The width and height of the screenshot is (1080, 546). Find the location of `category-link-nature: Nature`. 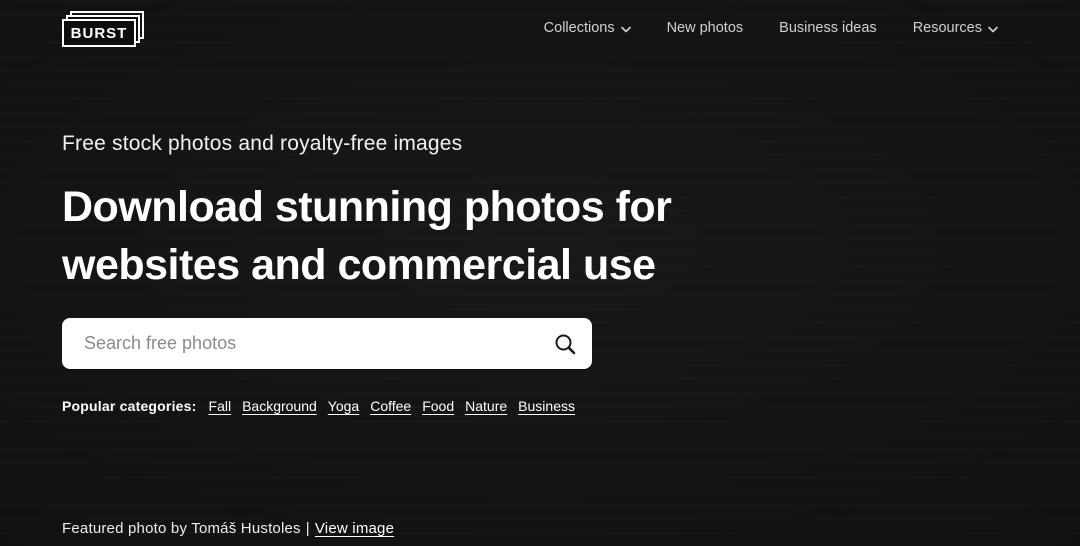

category-link-nature: Nature is located at coordinates (486, 406).